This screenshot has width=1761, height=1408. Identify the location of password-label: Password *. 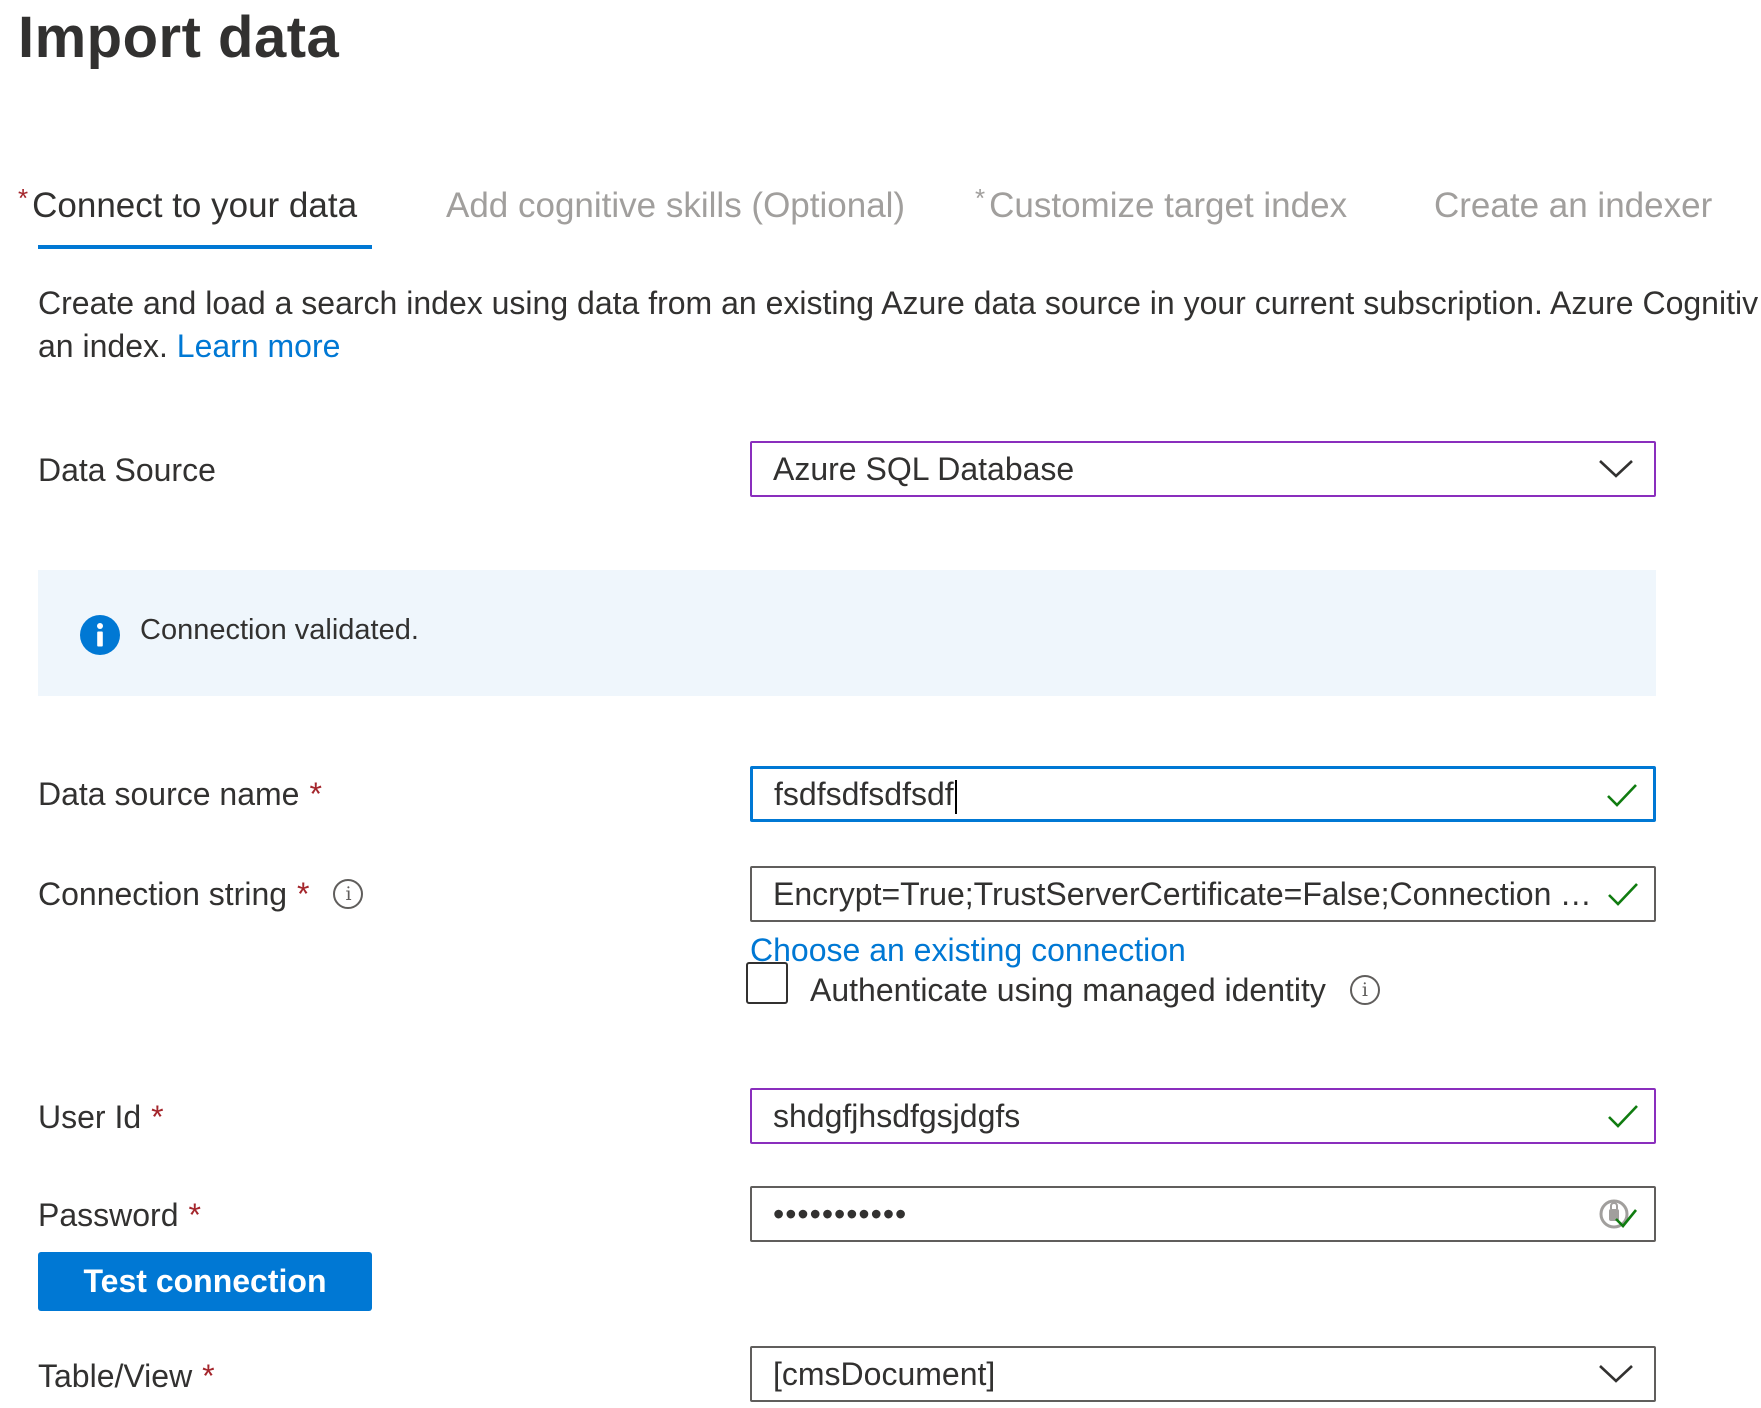
(119, 1215).